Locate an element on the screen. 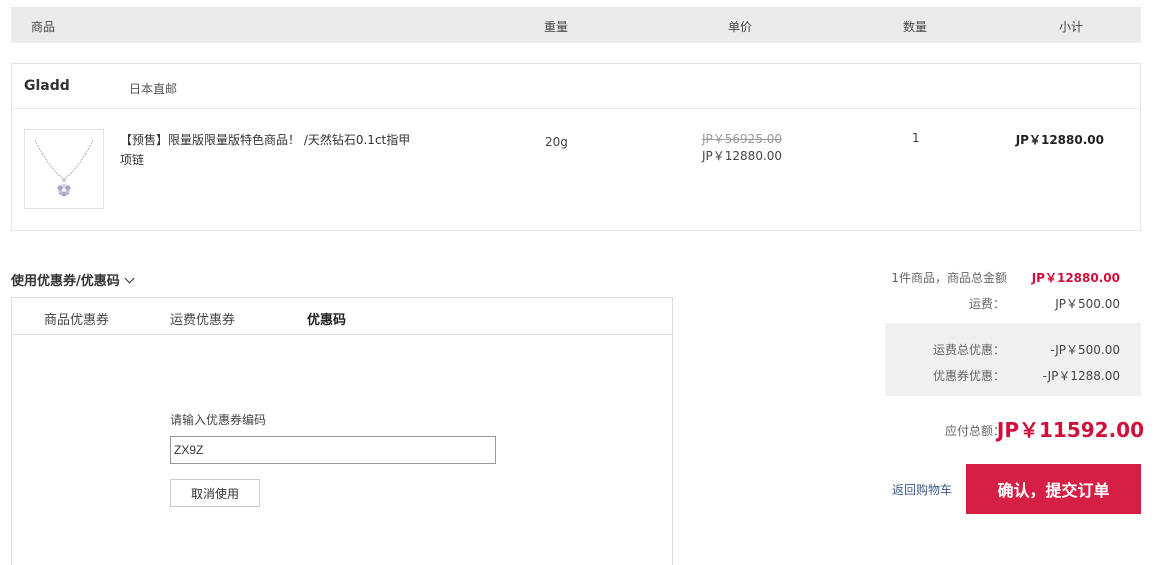  back-to-cart-link: 返回购物车 is located at coordinates (922, 489).